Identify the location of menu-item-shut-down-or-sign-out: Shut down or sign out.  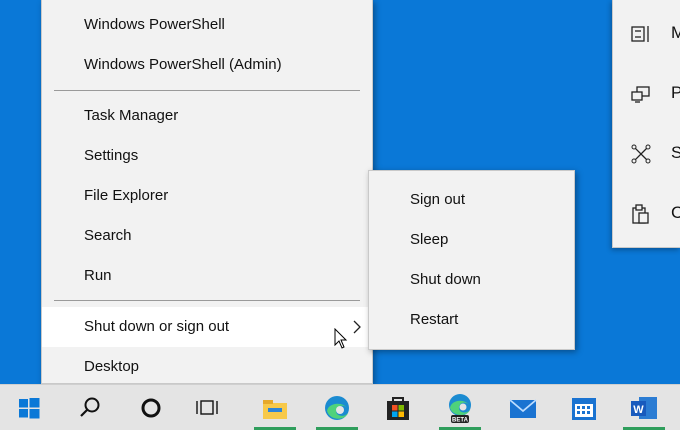
(207, 327).